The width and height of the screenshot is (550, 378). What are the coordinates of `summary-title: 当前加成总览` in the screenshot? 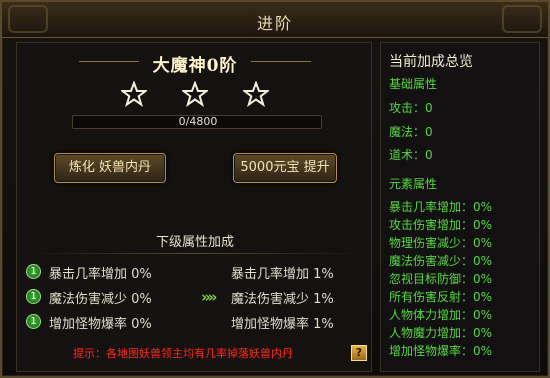 It's located at (431, 62).